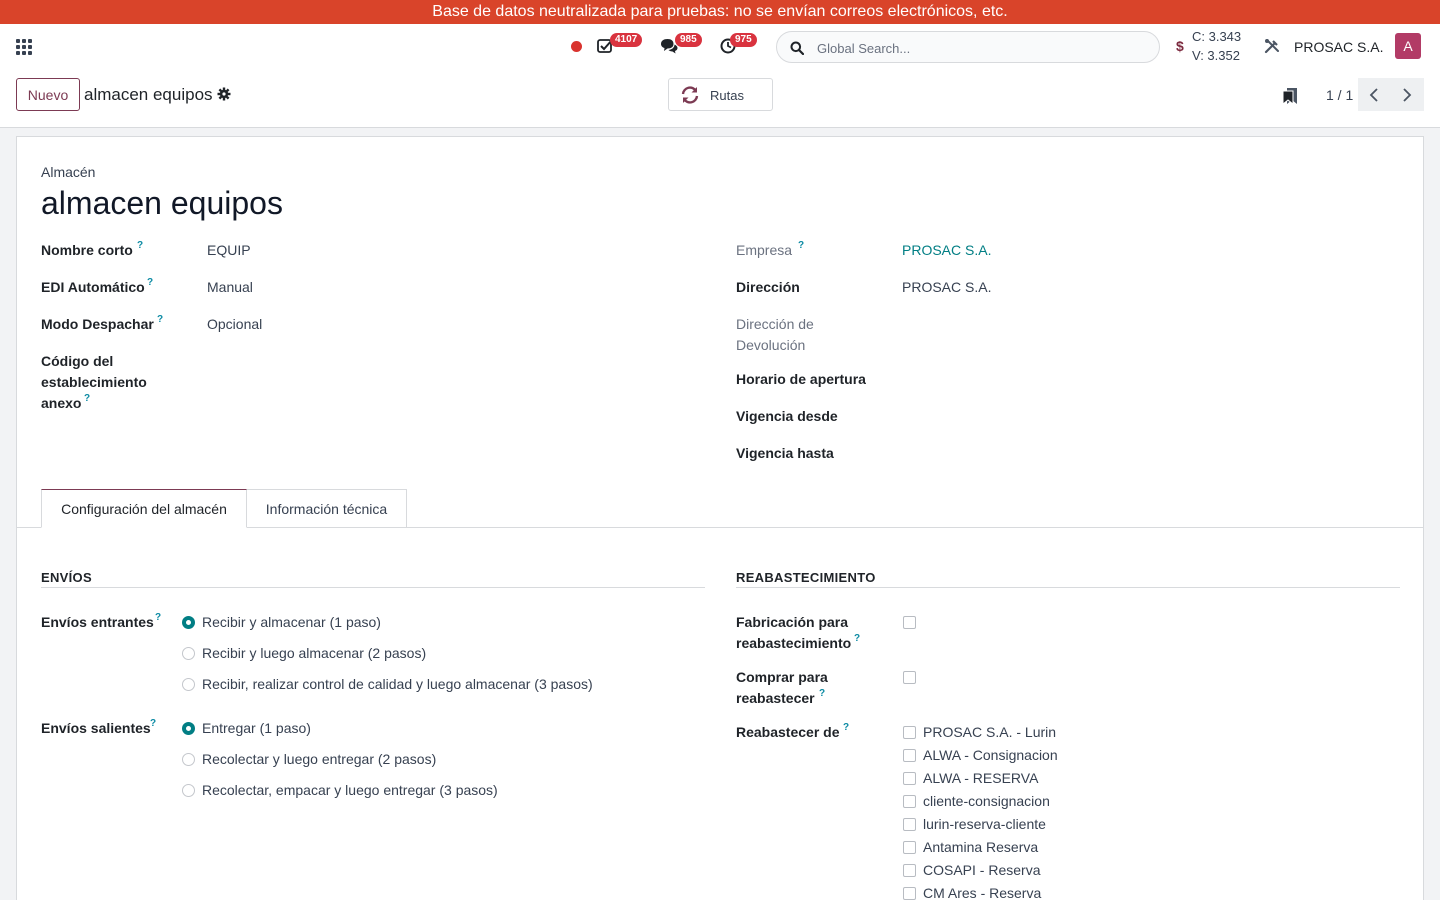 The image size is (1440, 900). I want to click on resupply-warehouse-label: CM Ares - Reserva, so click(982, 892).